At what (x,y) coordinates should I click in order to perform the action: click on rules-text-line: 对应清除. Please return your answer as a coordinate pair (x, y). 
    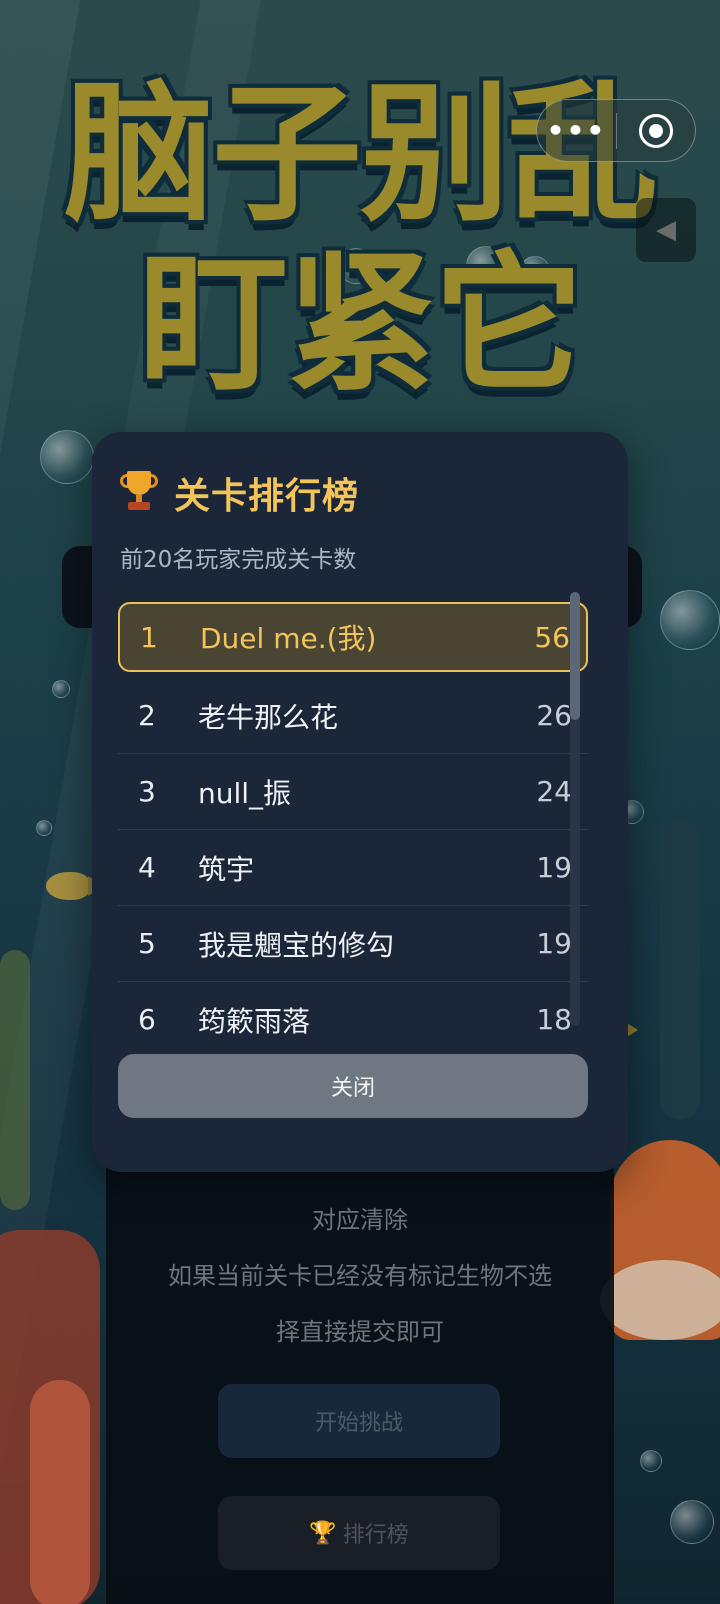
    Looking at the image, I should click on (360, 1220).